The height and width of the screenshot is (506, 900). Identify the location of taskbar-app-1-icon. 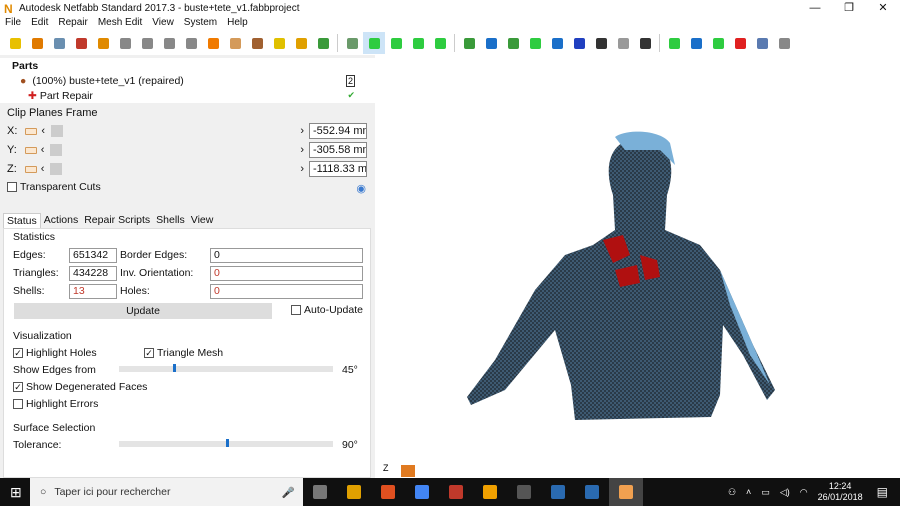
(354, 492).